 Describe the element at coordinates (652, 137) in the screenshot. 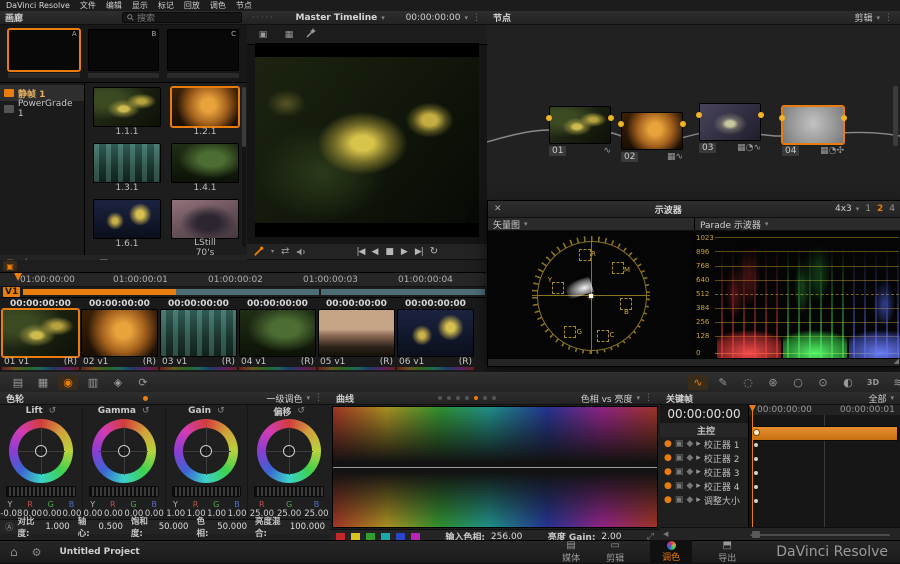

I see `node-02: 02 ▦∿` at that location.